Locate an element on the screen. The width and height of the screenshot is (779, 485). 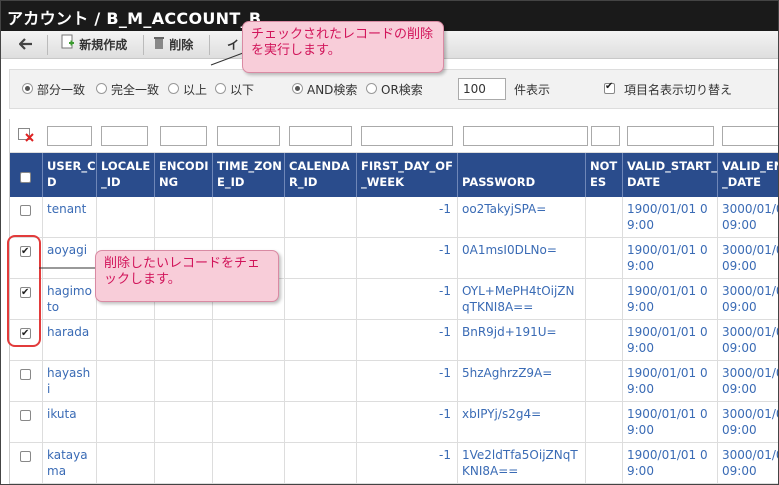
extra-button-label: イ is located at coordinates (233, 45).